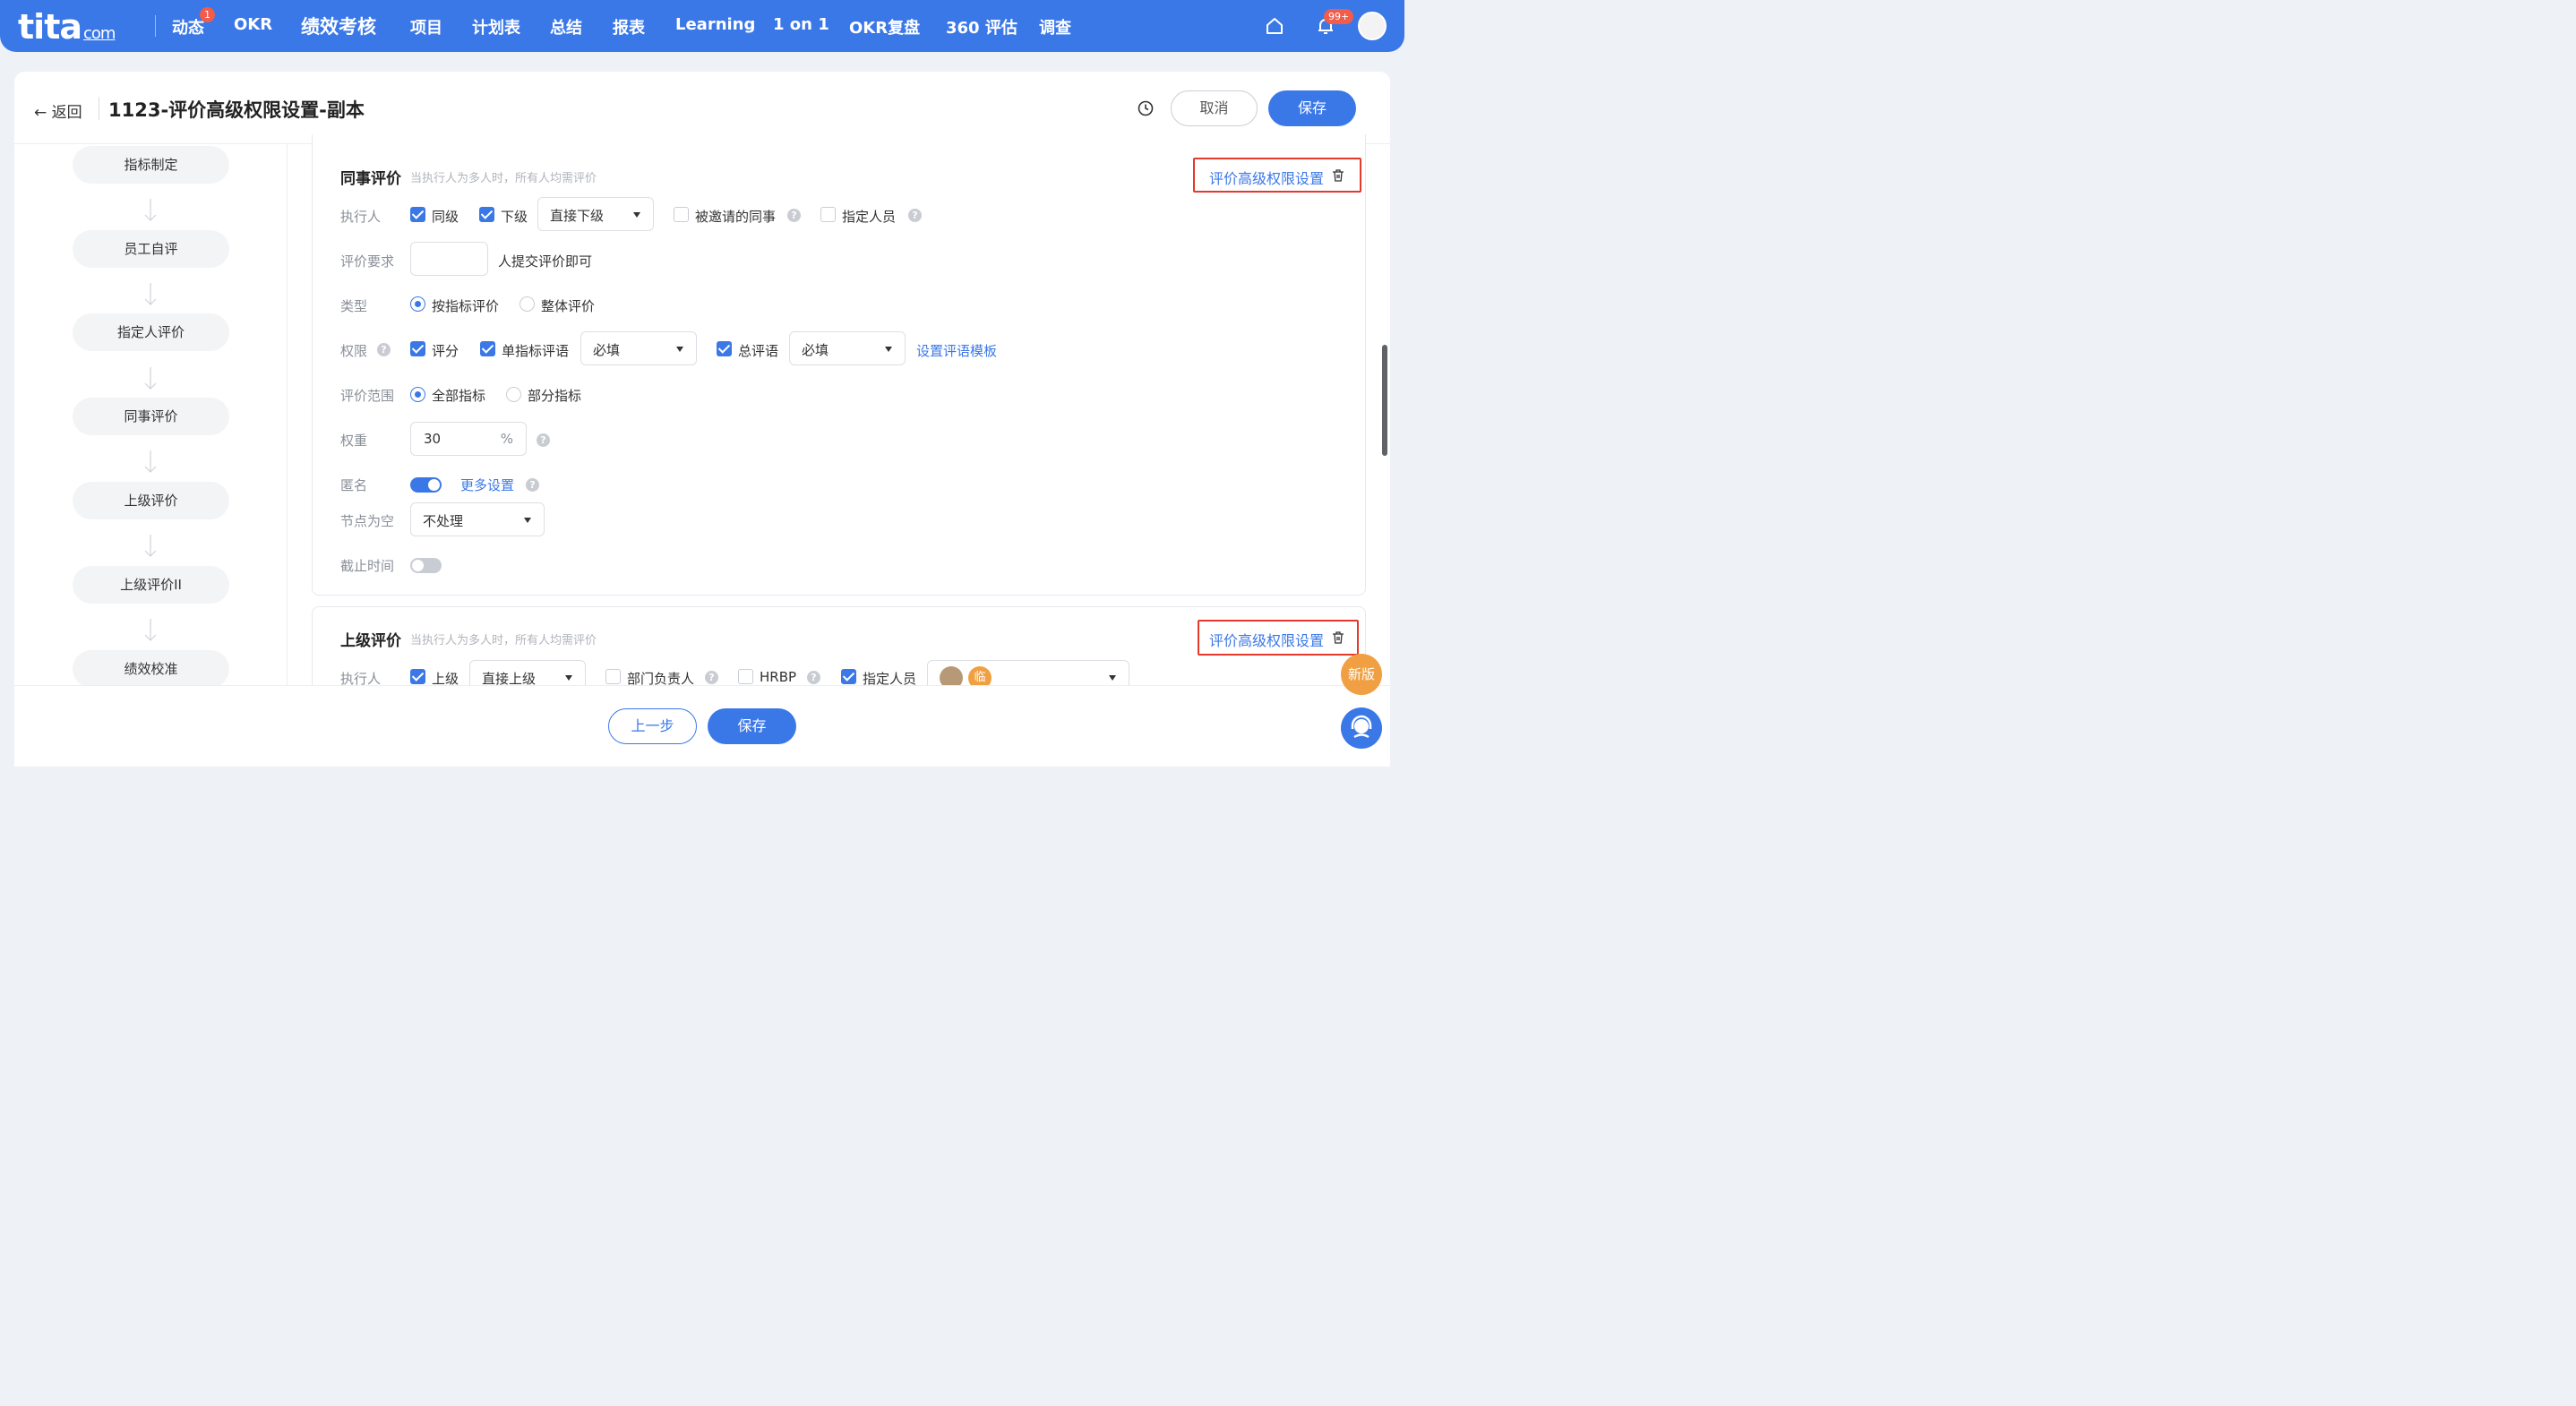 The height and width of the screenshot is (1406, 2576). Describe the element at coordinates (724, 348) in the screenshot. I see `total-comment-checkbox` at that location.